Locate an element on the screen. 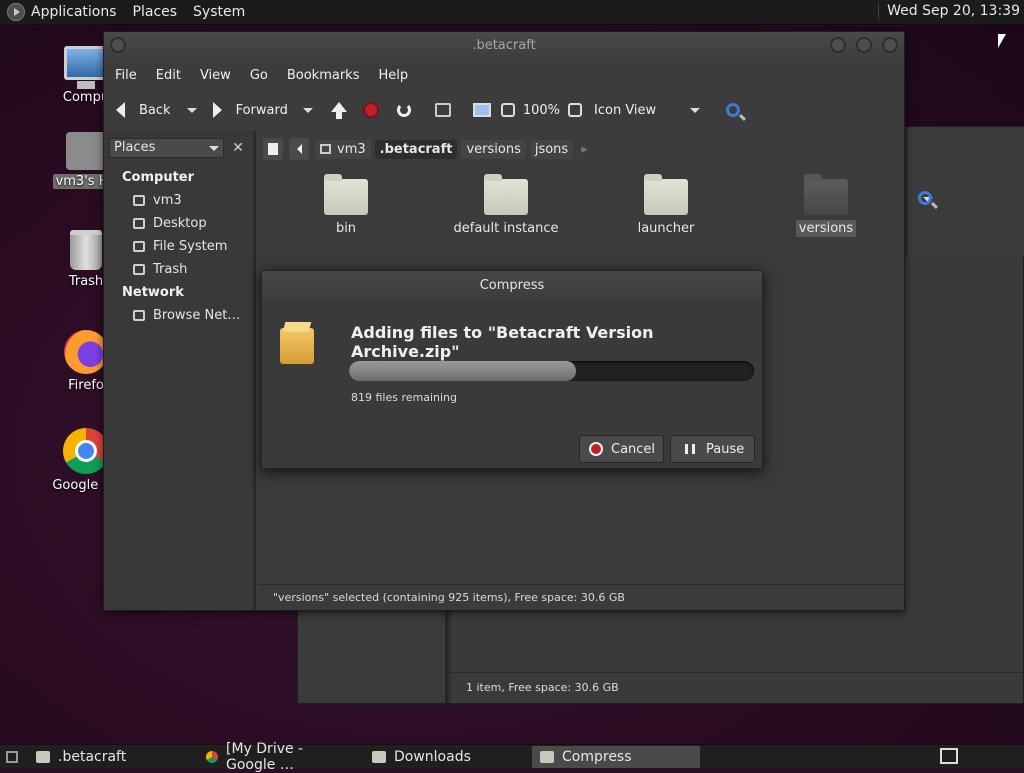 The height and width of the screenshot is (773, 1024). edit-icon is located at coordinates (273, 149).